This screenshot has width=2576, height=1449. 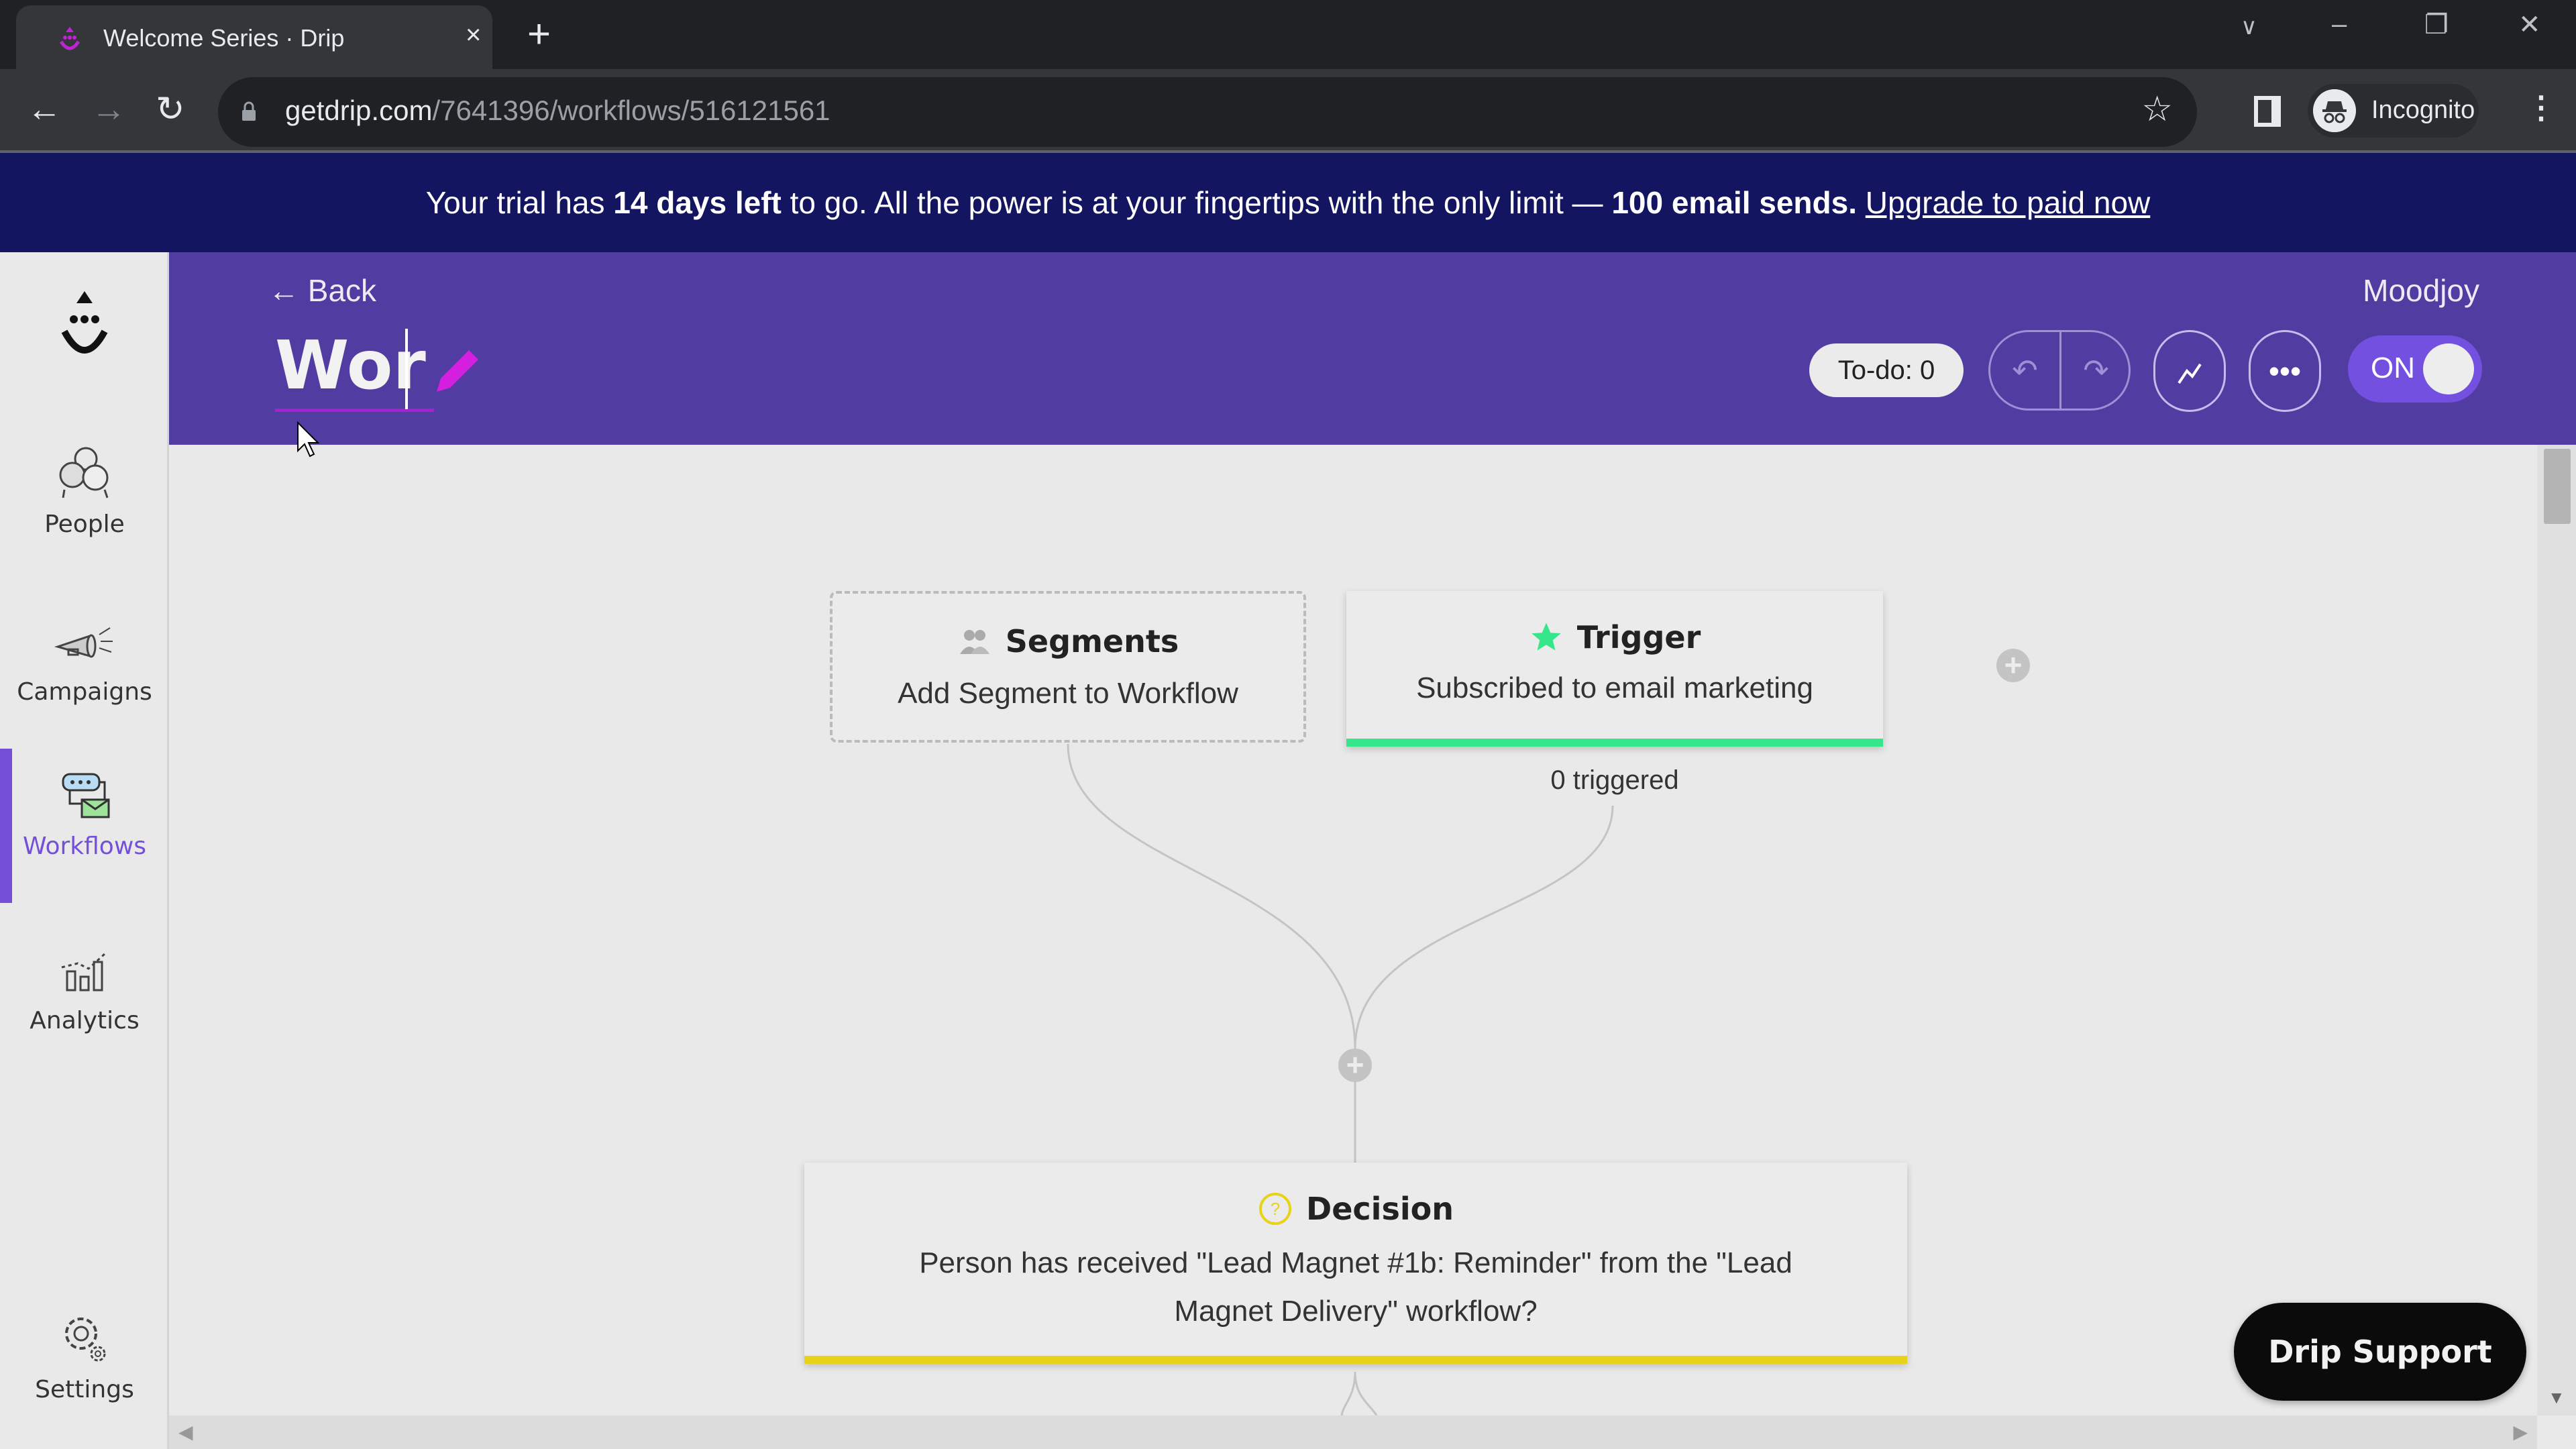 I want to click on analytics-icon, so click(x=83, y=972).